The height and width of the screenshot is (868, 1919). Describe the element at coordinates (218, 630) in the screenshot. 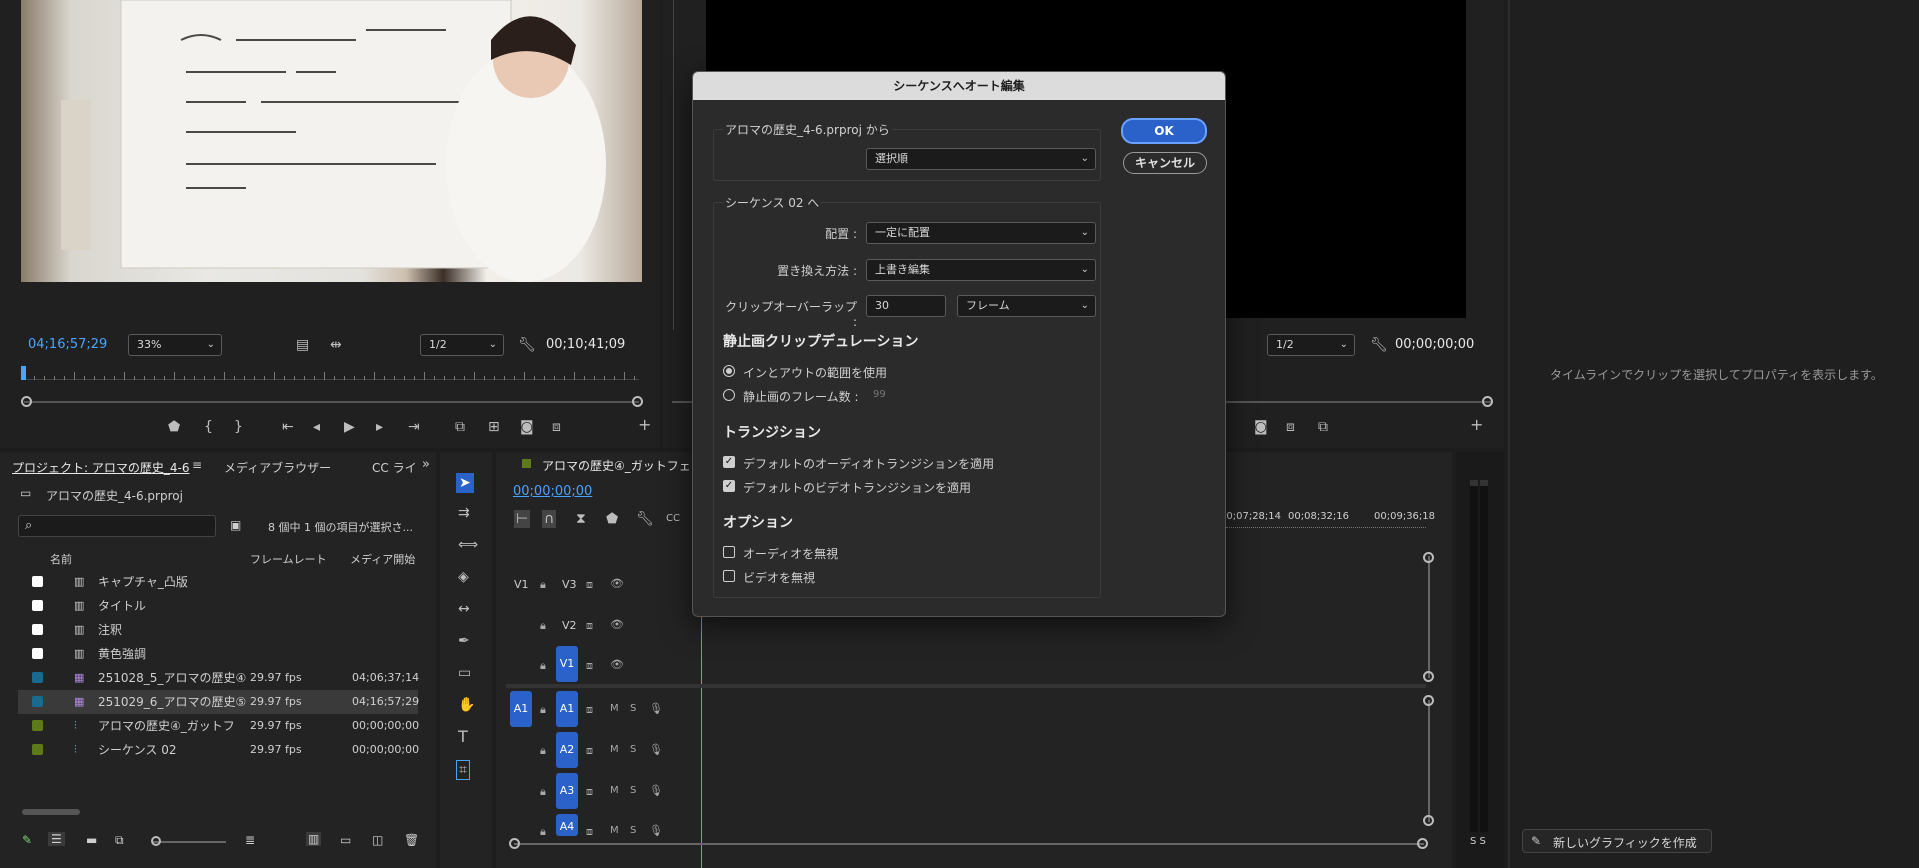

I see `list-item: ▥ 注釈` at that location.